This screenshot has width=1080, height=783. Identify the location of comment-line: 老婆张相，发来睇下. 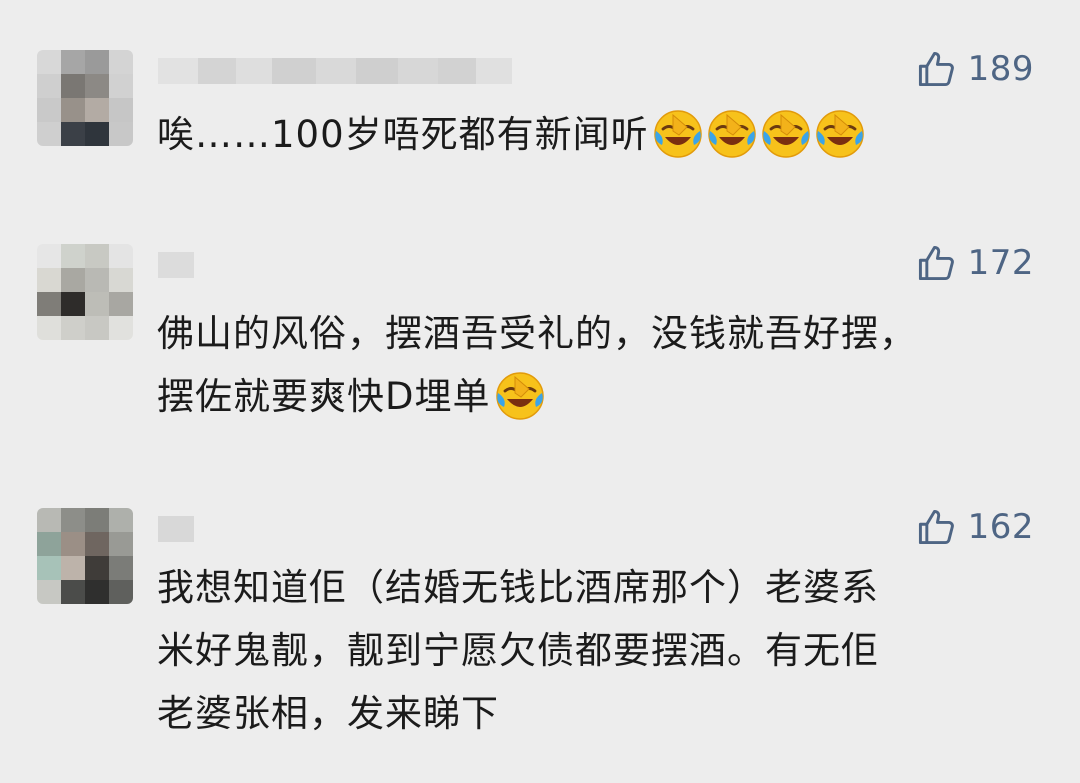
(328, 713).